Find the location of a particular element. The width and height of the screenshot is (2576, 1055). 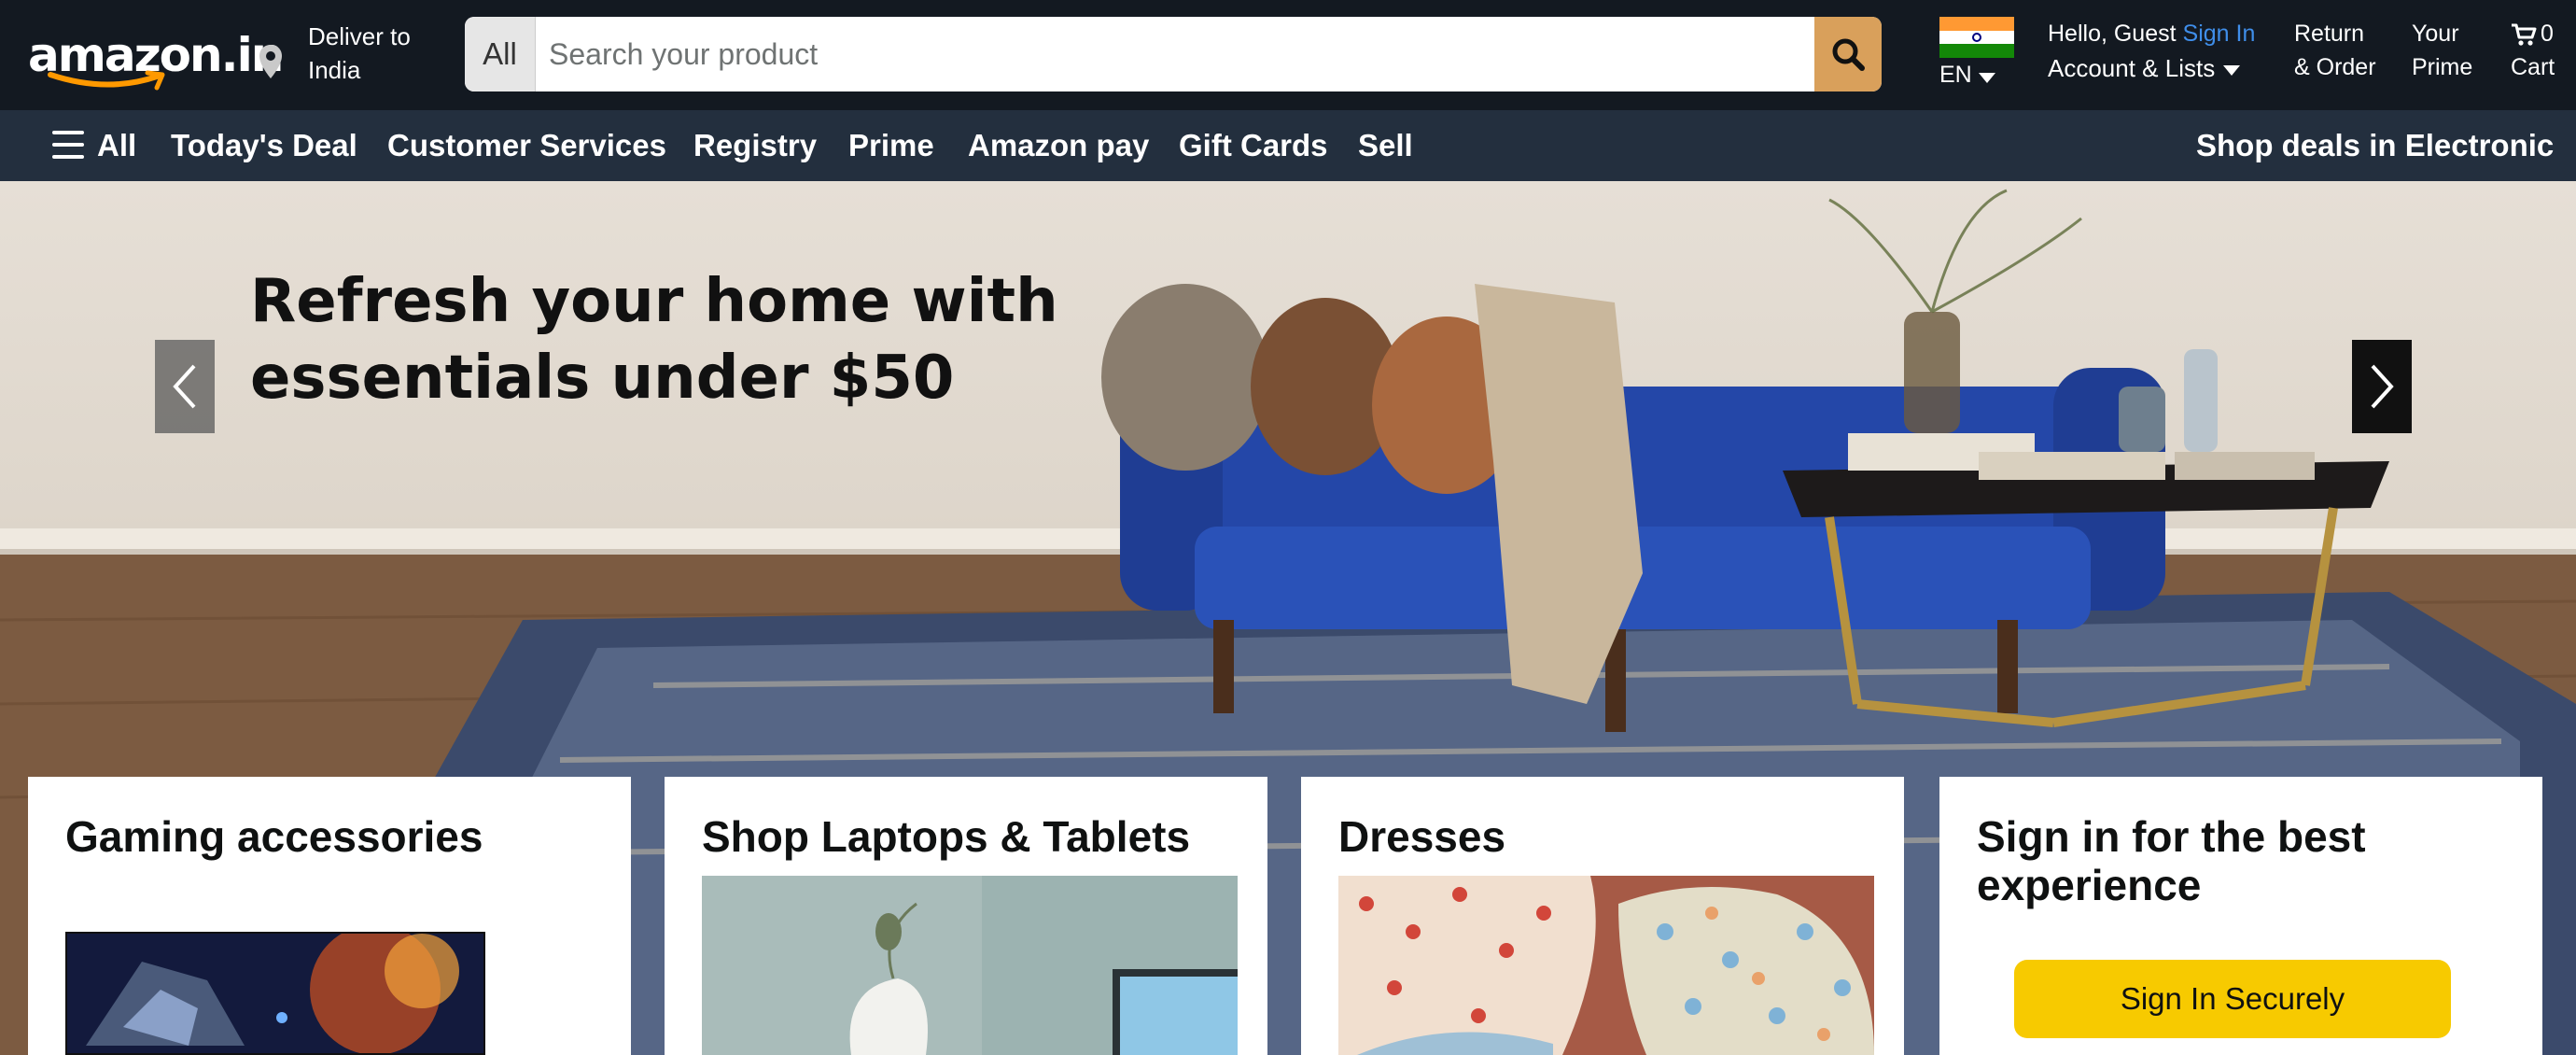

your-prime: Your Prime is located at coordinates (2449, 54).